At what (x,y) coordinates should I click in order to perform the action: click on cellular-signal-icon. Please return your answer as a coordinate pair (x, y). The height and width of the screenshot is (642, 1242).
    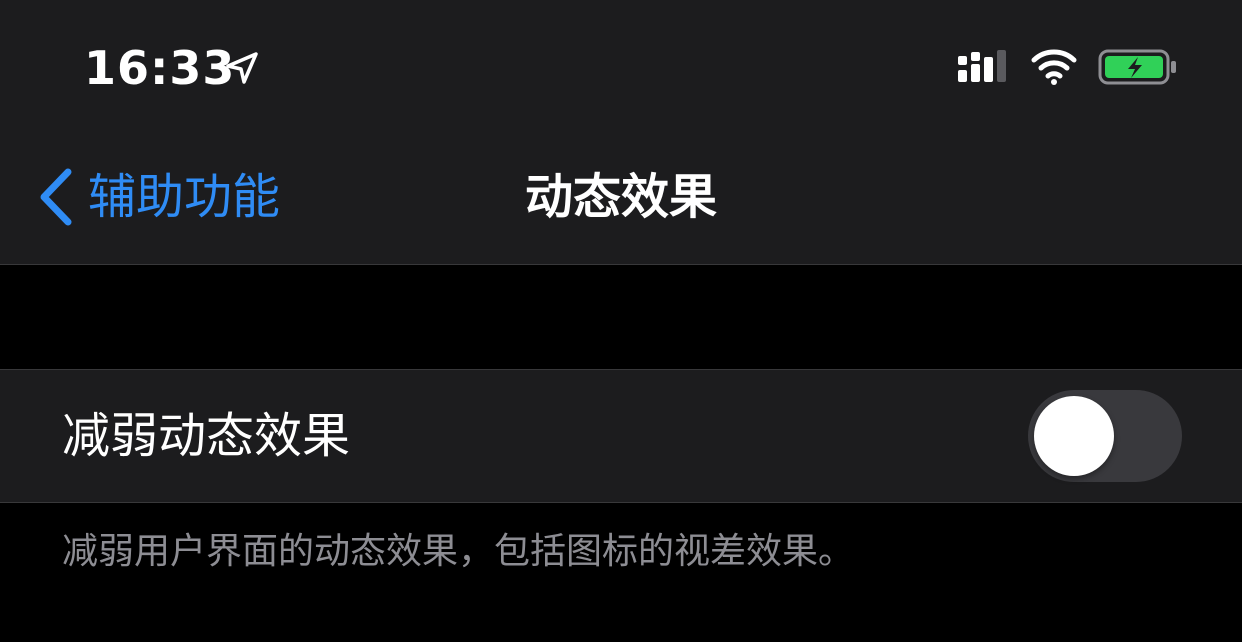
    Looking at the image, I should click on (982, 66).